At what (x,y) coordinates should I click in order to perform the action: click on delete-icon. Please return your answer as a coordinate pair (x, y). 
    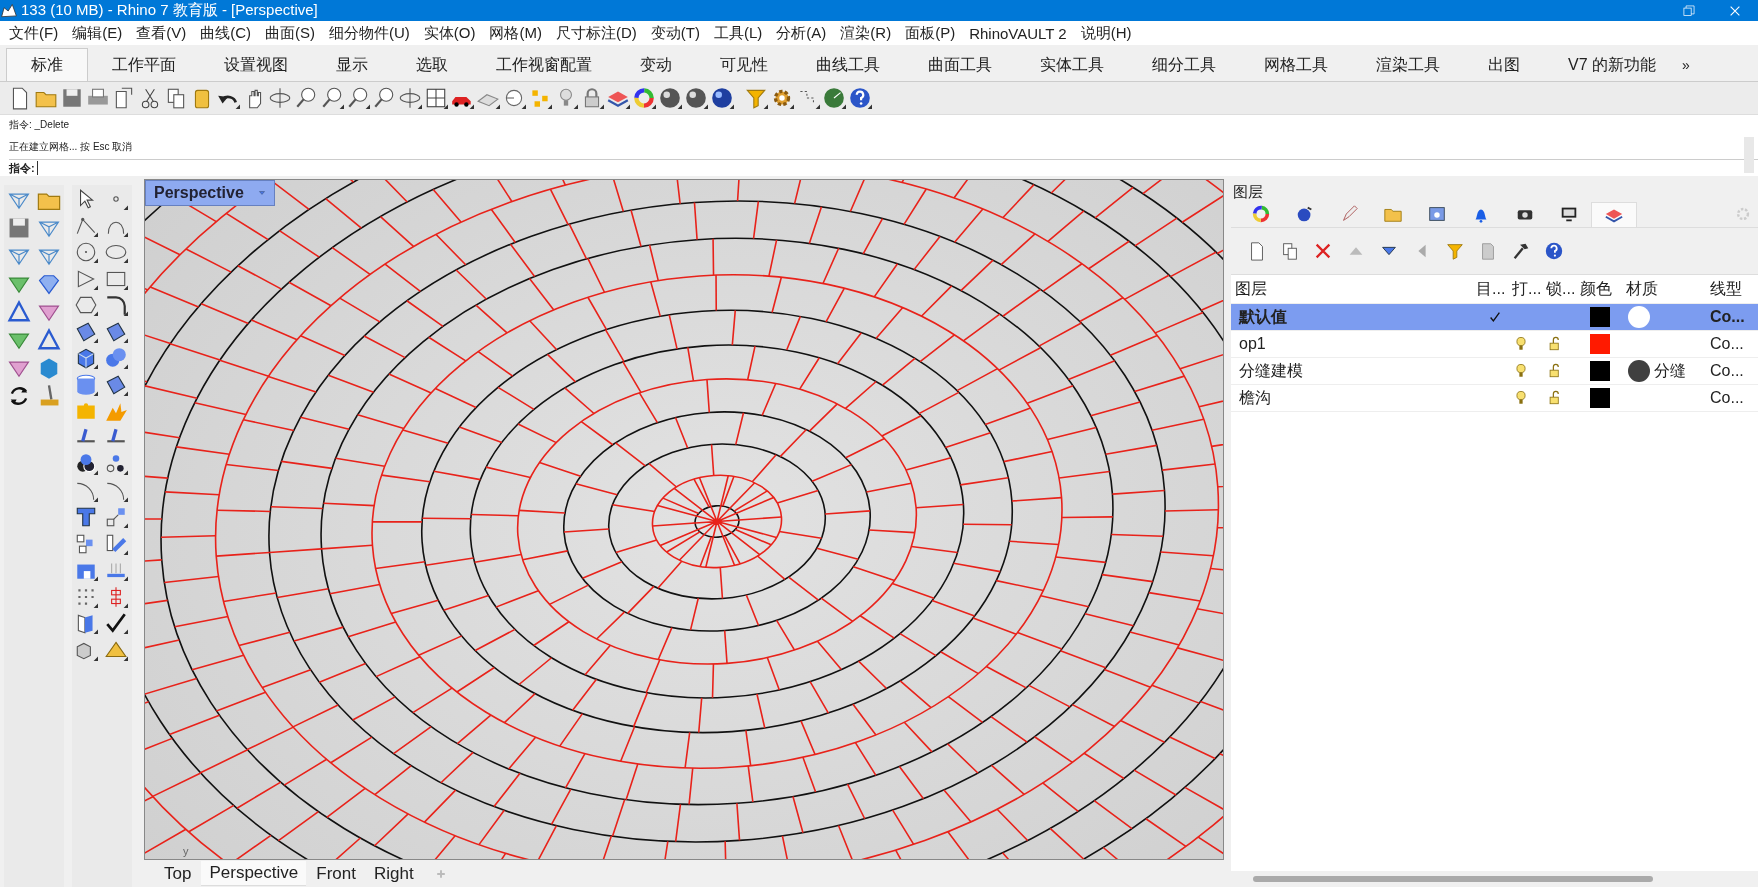
    Looking at the image, I should click on (1323, 251).